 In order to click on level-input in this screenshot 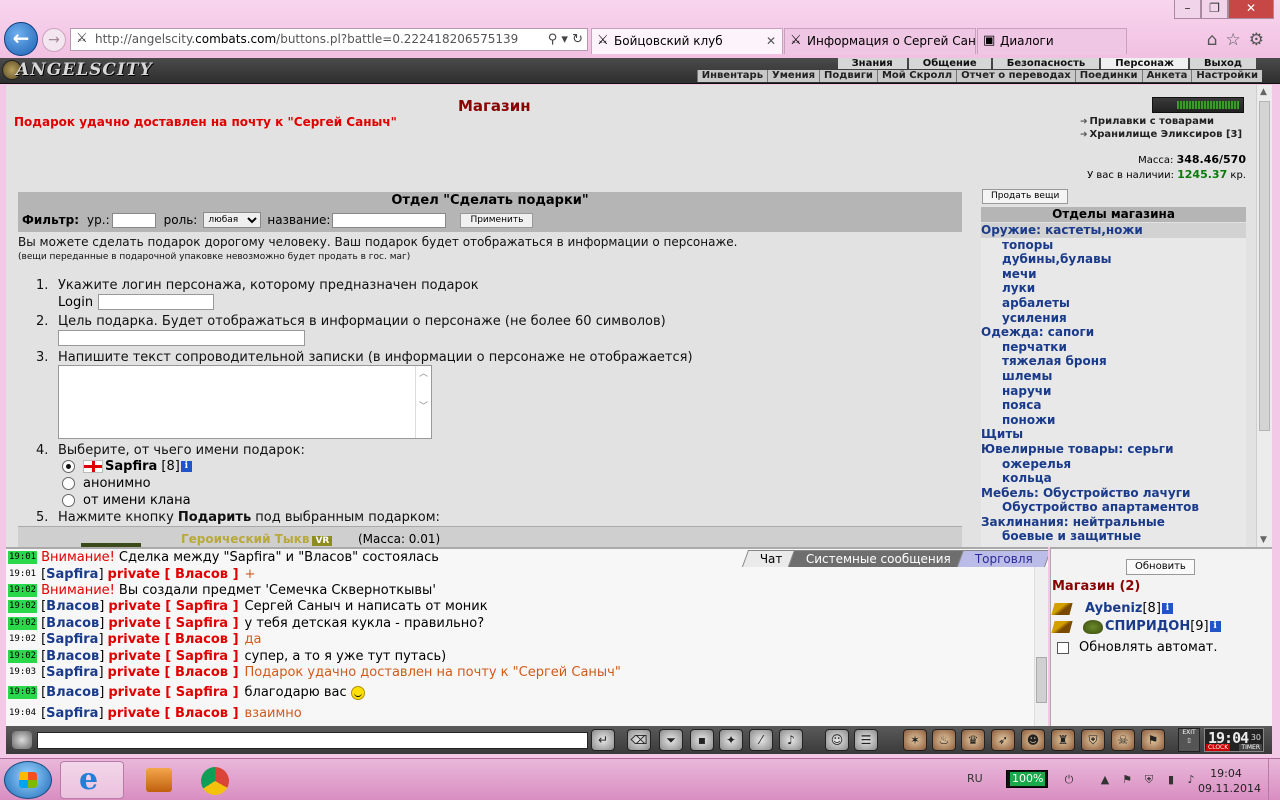, I will do `click(133, 220)`.